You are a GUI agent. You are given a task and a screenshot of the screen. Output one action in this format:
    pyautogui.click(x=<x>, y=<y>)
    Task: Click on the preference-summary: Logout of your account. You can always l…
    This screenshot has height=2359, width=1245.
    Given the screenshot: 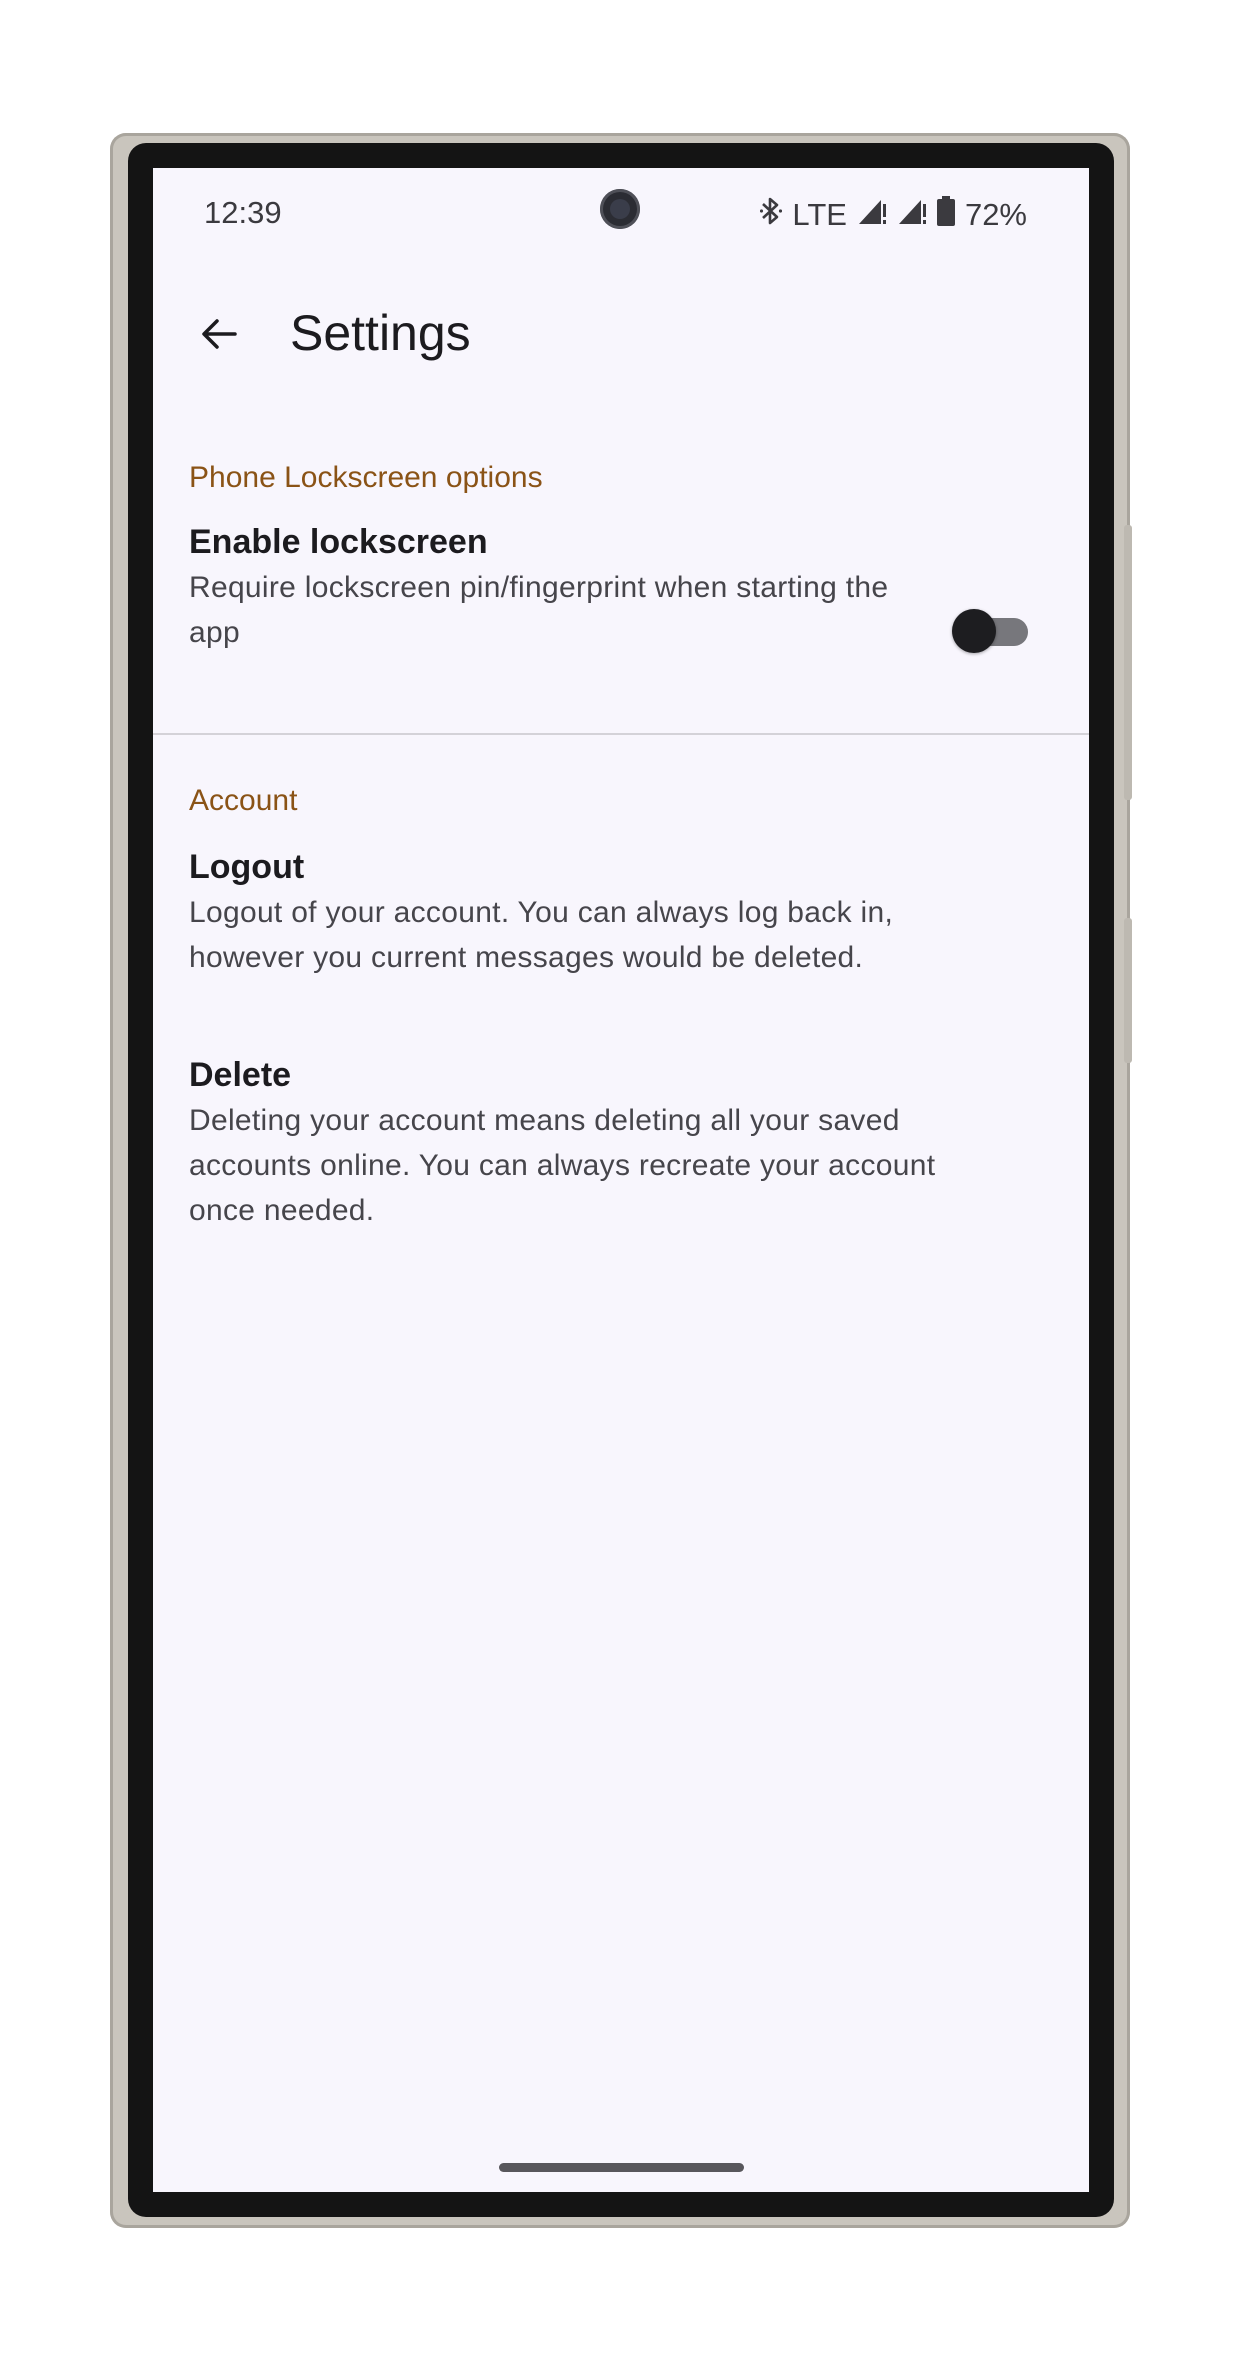 What is the action you would take?
    pyautogui.click(x=541, y=935)
    